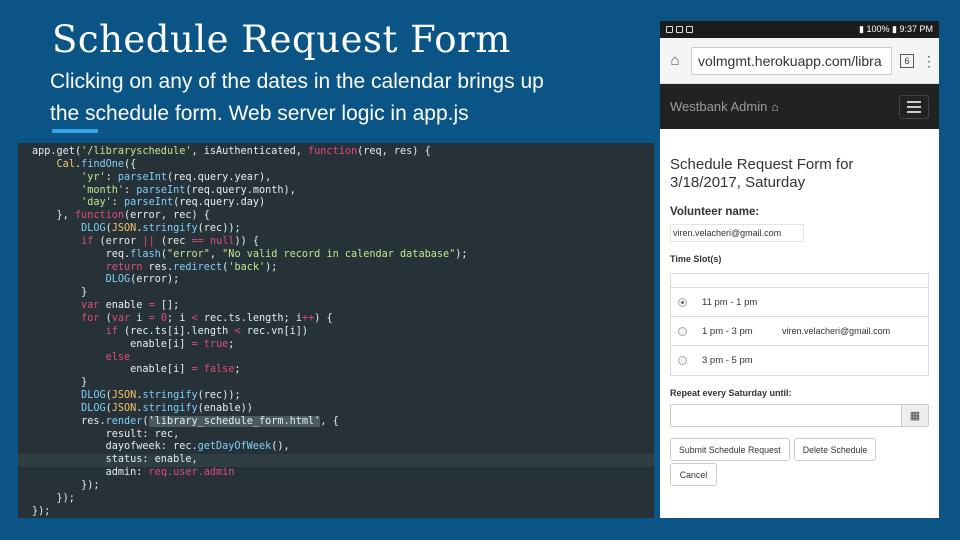 The height and width of the screenshot is (540, 960). What do you see at coordinates (799, 302) in the screenshot?
I see `time-slot-row: 11 pm - 1 pm` at bounding box center [799, 302].